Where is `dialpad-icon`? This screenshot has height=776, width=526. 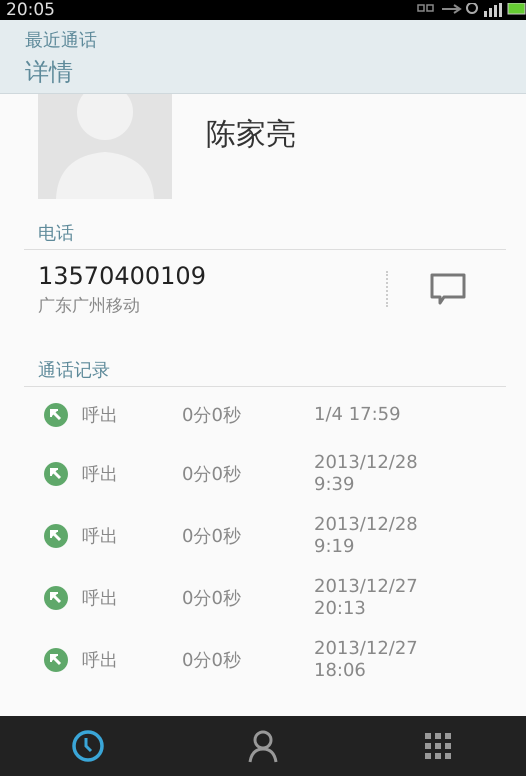
dialpad-icon is located at coordinates (438, 746).